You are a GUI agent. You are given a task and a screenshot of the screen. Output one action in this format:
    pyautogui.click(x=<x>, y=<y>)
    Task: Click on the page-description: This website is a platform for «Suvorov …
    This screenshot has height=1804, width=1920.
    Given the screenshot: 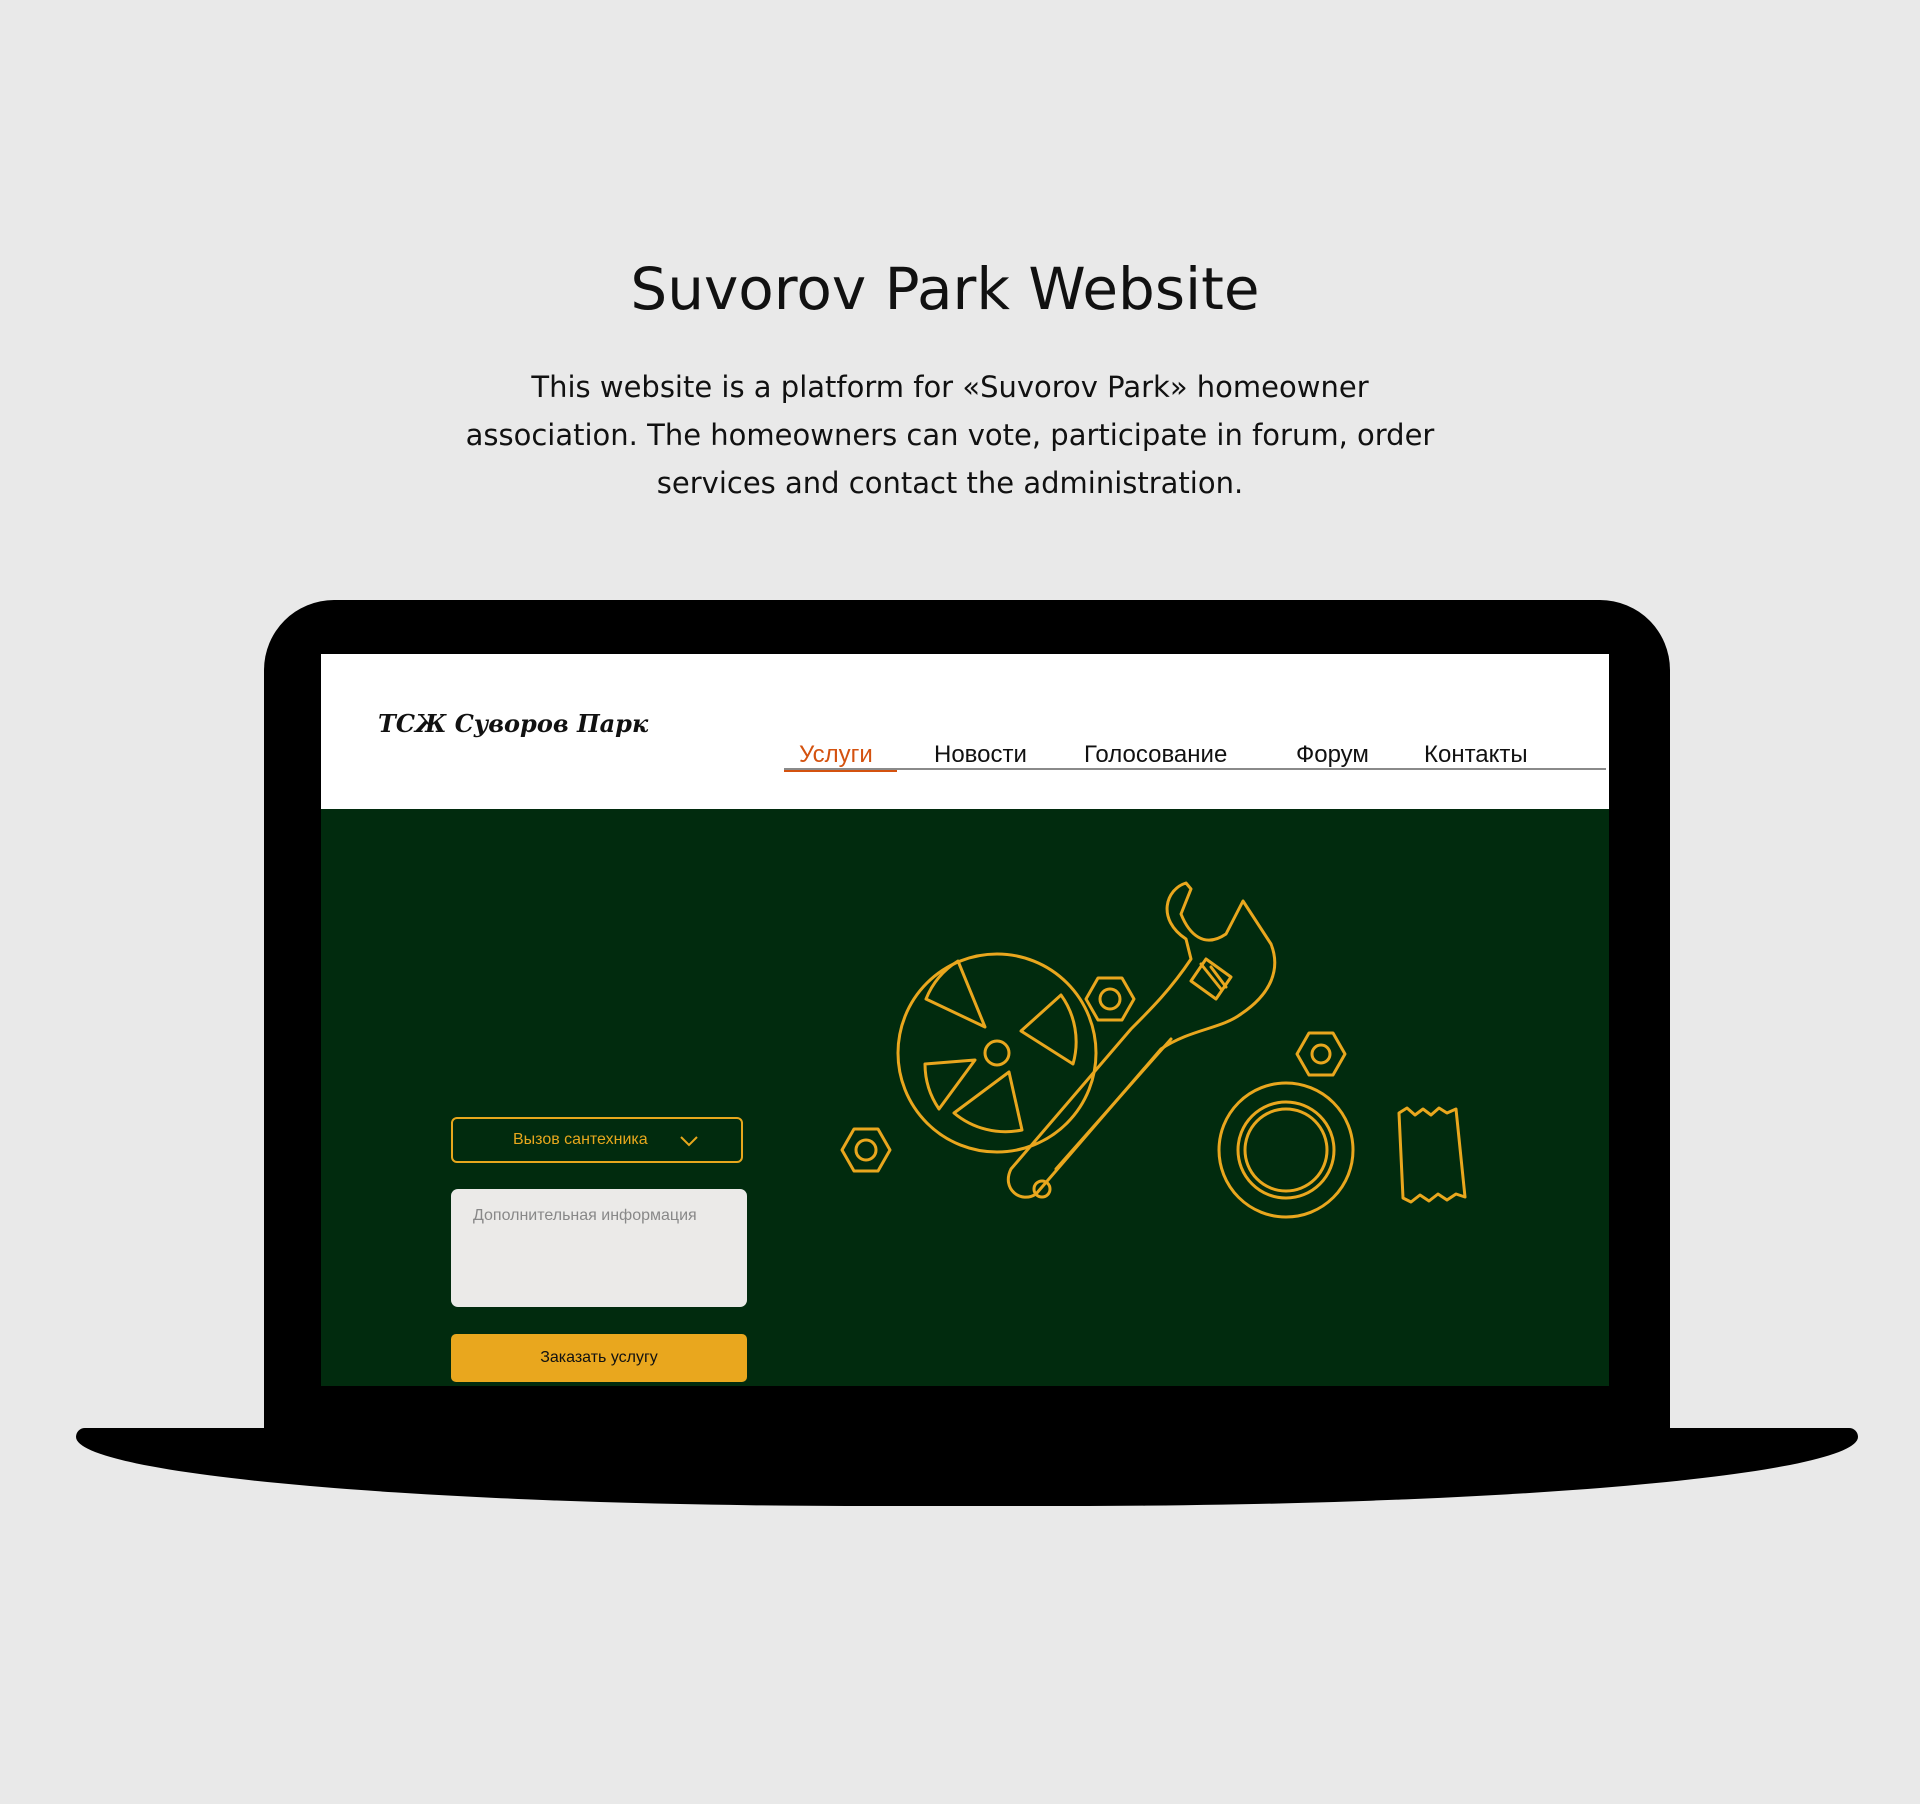 What is the action you would take?
    pyautogui.click(x=950, y=435)
    